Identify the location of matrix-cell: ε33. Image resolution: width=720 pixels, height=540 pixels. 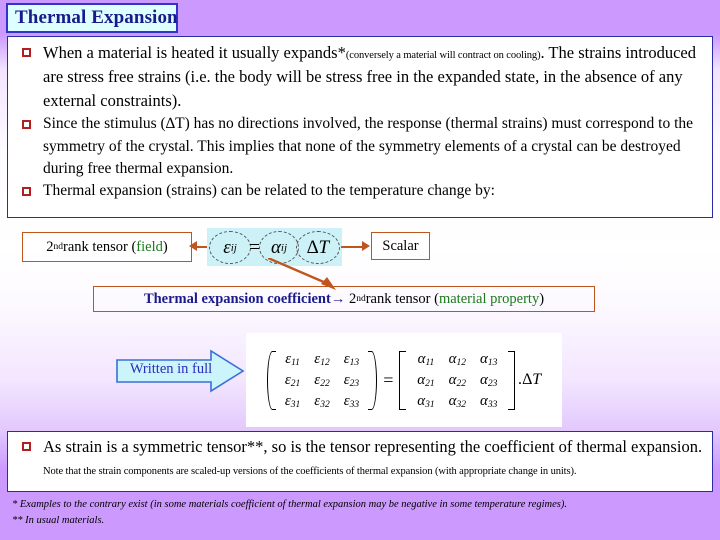
(351, 401).